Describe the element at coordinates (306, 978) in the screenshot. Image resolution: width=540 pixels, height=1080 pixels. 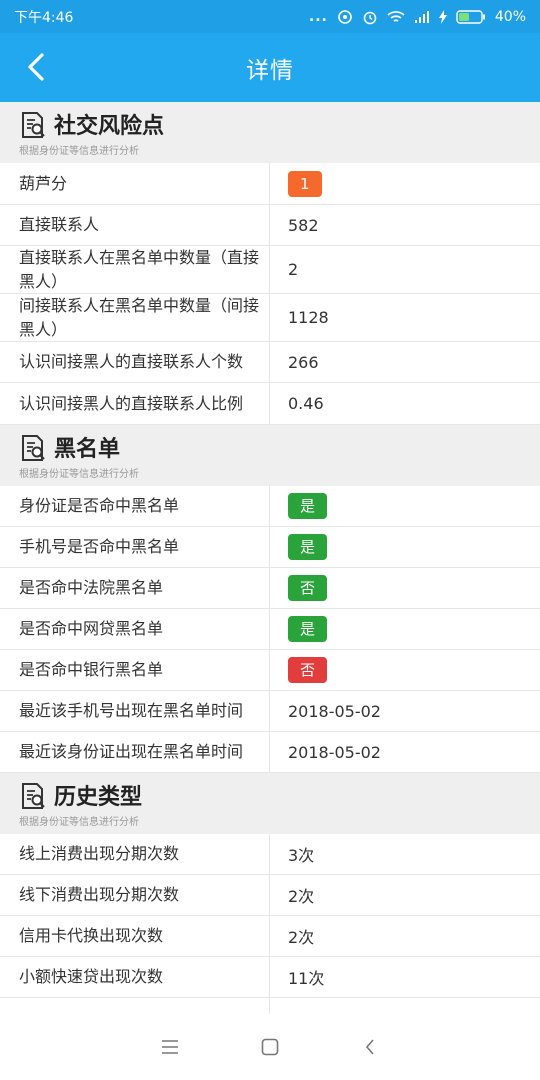
I see `row-value: 11次` at that location.